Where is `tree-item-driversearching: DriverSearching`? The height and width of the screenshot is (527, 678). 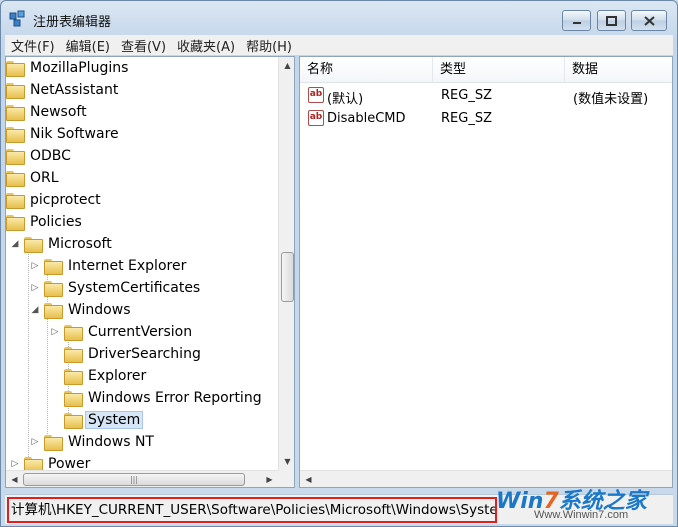
tree-item-driversearching: DriverSearching is located at coordinates (134, 354).